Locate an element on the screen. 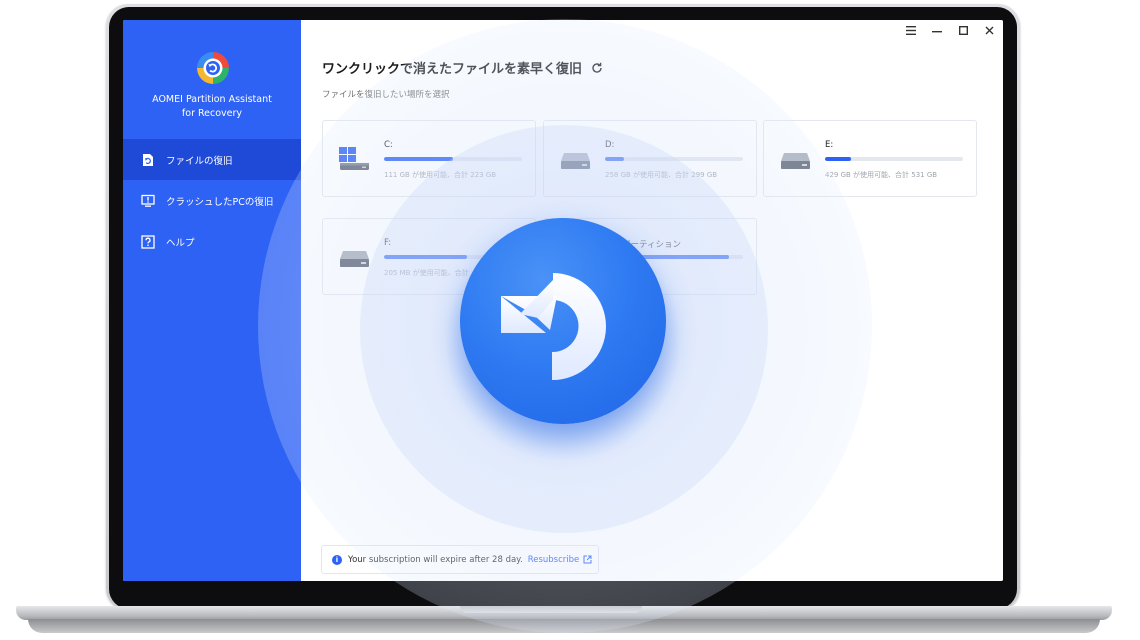  refresh-icon is located at coordinates (597, 68).